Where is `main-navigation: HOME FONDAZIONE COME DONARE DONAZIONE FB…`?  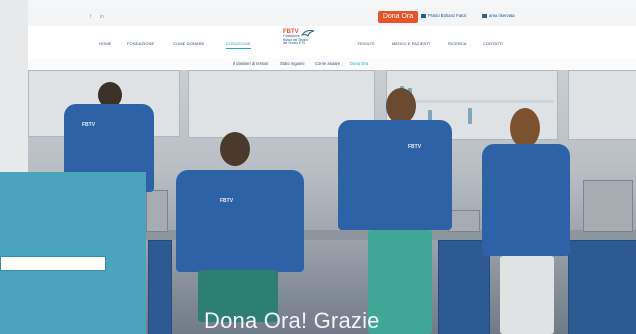 main-navigation: HOME FONDAZIONE COME DONARE DONAZIONE FB… is located at coordinates (332, 42).